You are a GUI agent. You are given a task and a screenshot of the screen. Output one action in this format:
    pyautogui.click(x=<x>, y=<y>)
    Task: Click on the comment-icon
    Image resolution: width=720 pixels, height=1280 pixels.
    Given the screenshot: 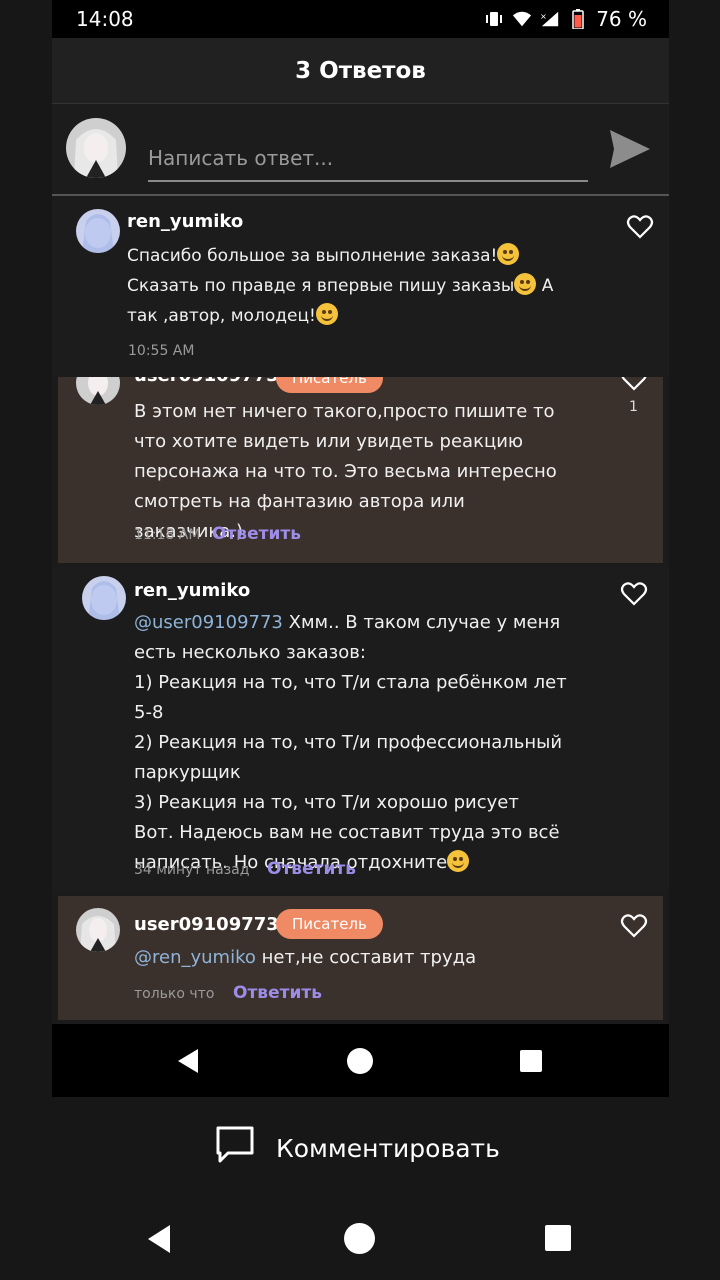 What is the action you would take?
    pyautogui.click(x=235, y=1148)
    